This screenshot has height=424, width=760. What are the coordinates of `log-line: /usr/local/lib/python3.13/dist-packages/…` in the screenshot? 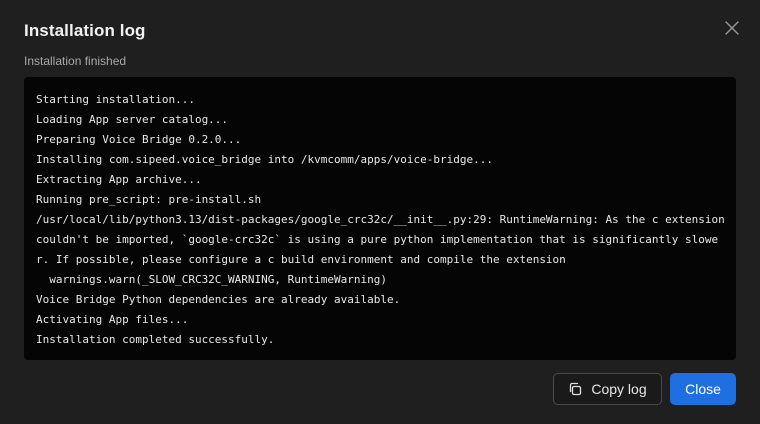 It's located at (380, 219).